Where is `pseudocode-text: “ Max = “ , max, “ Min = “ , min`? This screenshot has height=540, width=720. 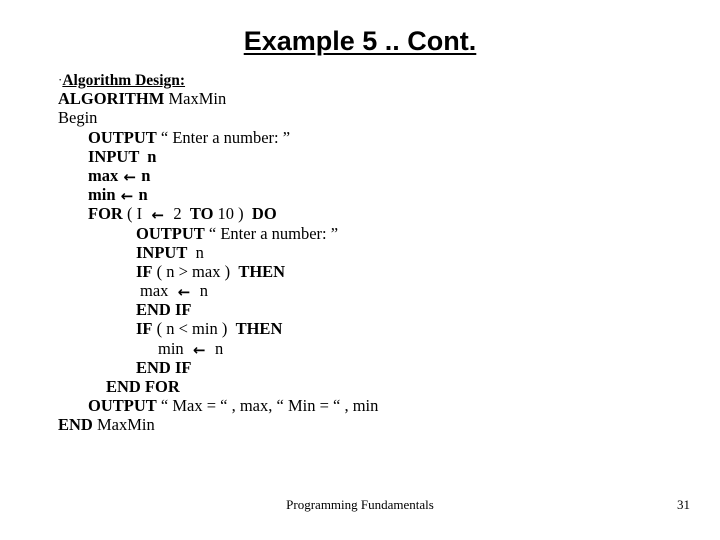 pseudocode-text: “ Max = “ , max, “ Min = “ , min is located at coordinates (267, 406).